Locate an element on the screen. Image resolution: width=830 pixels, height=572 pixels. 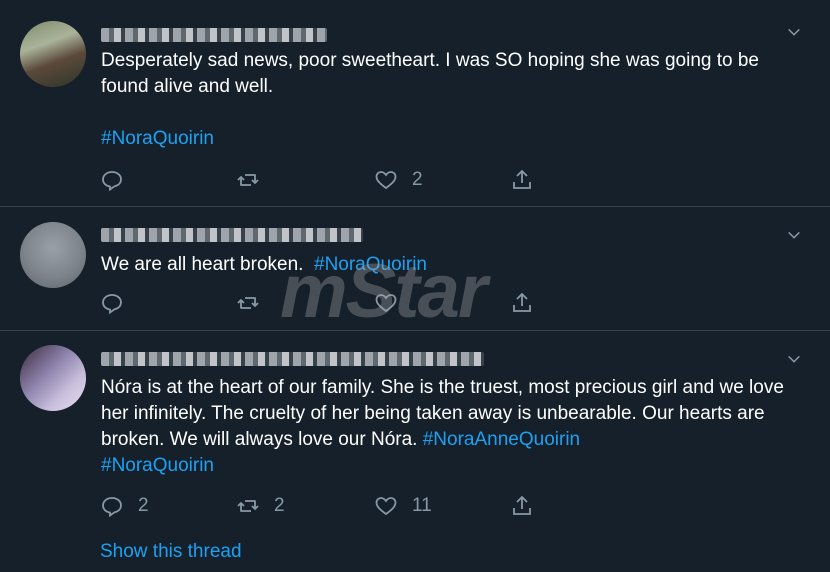
watermark-logo: mStar is located at coordinates (383, 291).